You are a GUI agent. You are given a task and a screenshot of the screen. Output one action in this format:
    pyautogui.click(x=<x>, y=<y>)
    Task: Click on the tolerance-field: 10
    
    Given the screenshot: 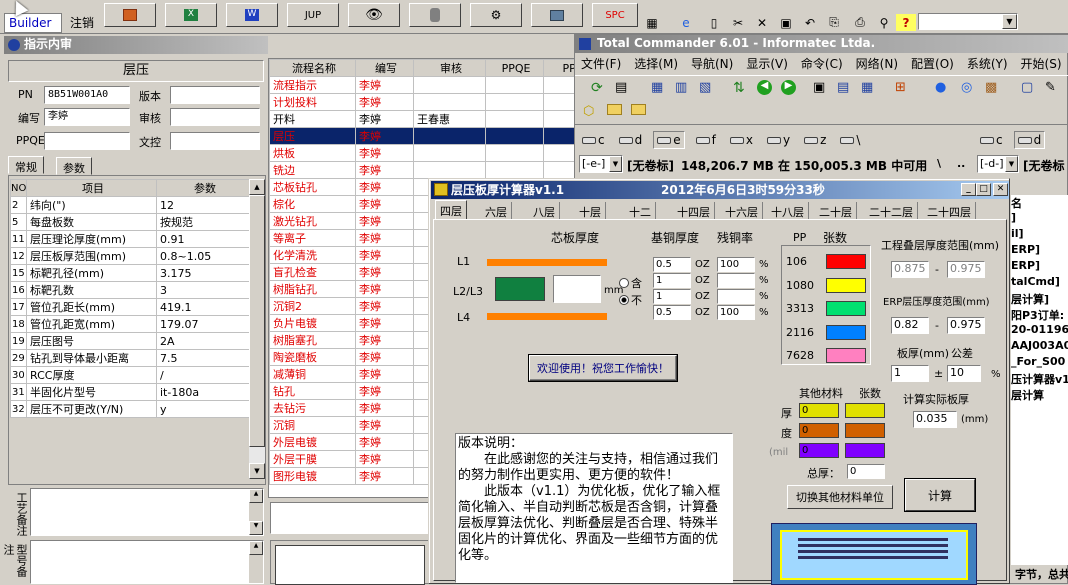 What is the action you would take?
    pyautogui.click(x=964, y=373)
    